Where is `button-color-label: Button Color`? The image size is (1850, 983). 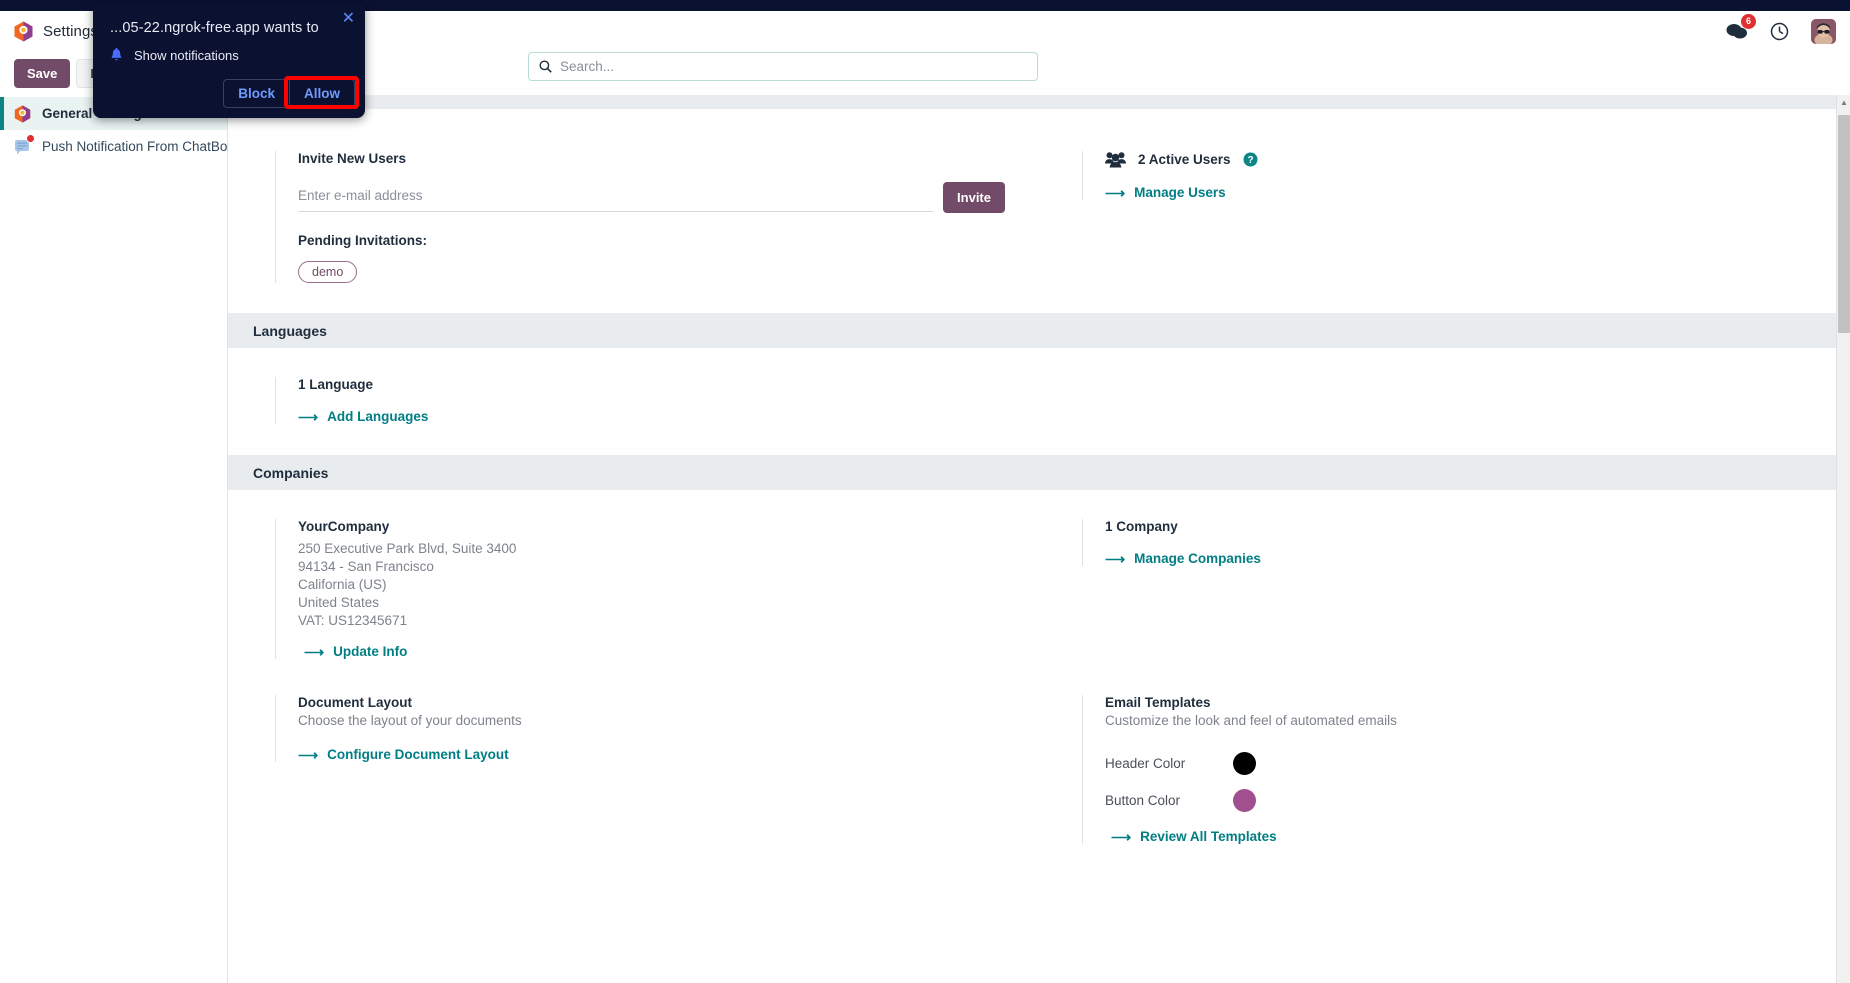 button-color-label: Button Color is located at coordinates (1143, 800).